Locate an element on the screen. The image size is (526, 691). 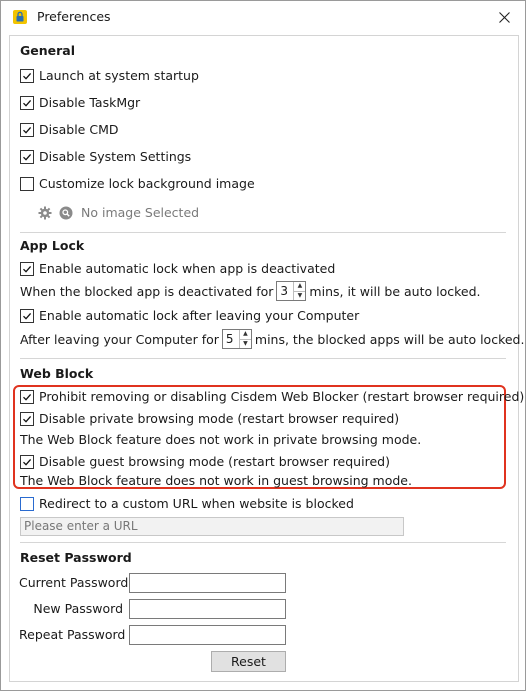
current-password-field is located at coordinates (207, 583).